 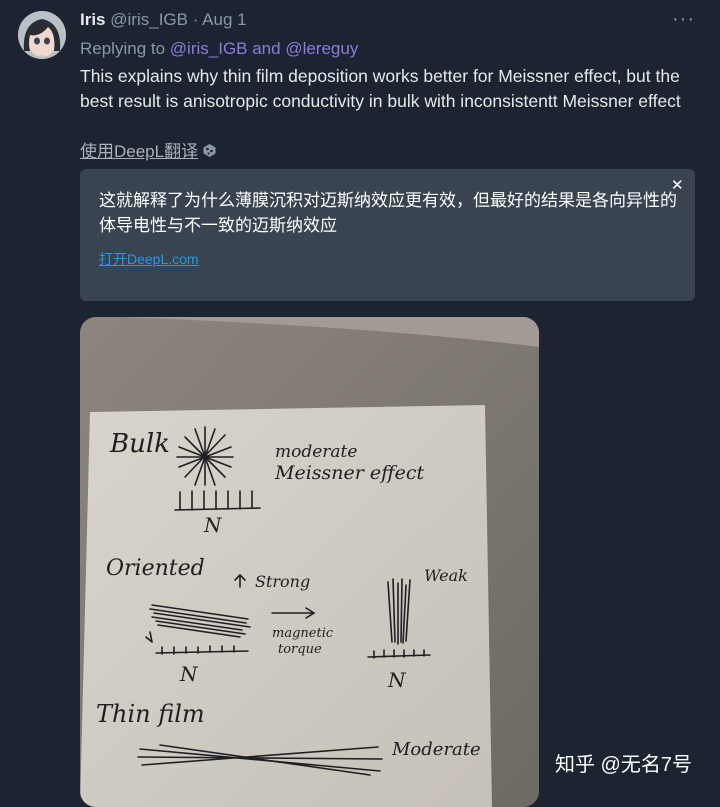 I want to click on avatar-image, so click(x=42, y=35).